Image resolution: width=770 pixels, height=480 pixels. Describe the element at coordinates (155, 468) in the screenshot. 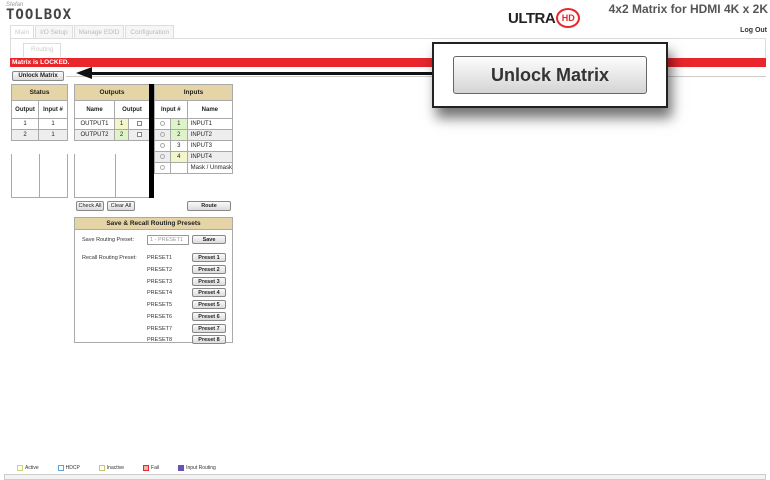

I see `legend-label: Fail` at that location.